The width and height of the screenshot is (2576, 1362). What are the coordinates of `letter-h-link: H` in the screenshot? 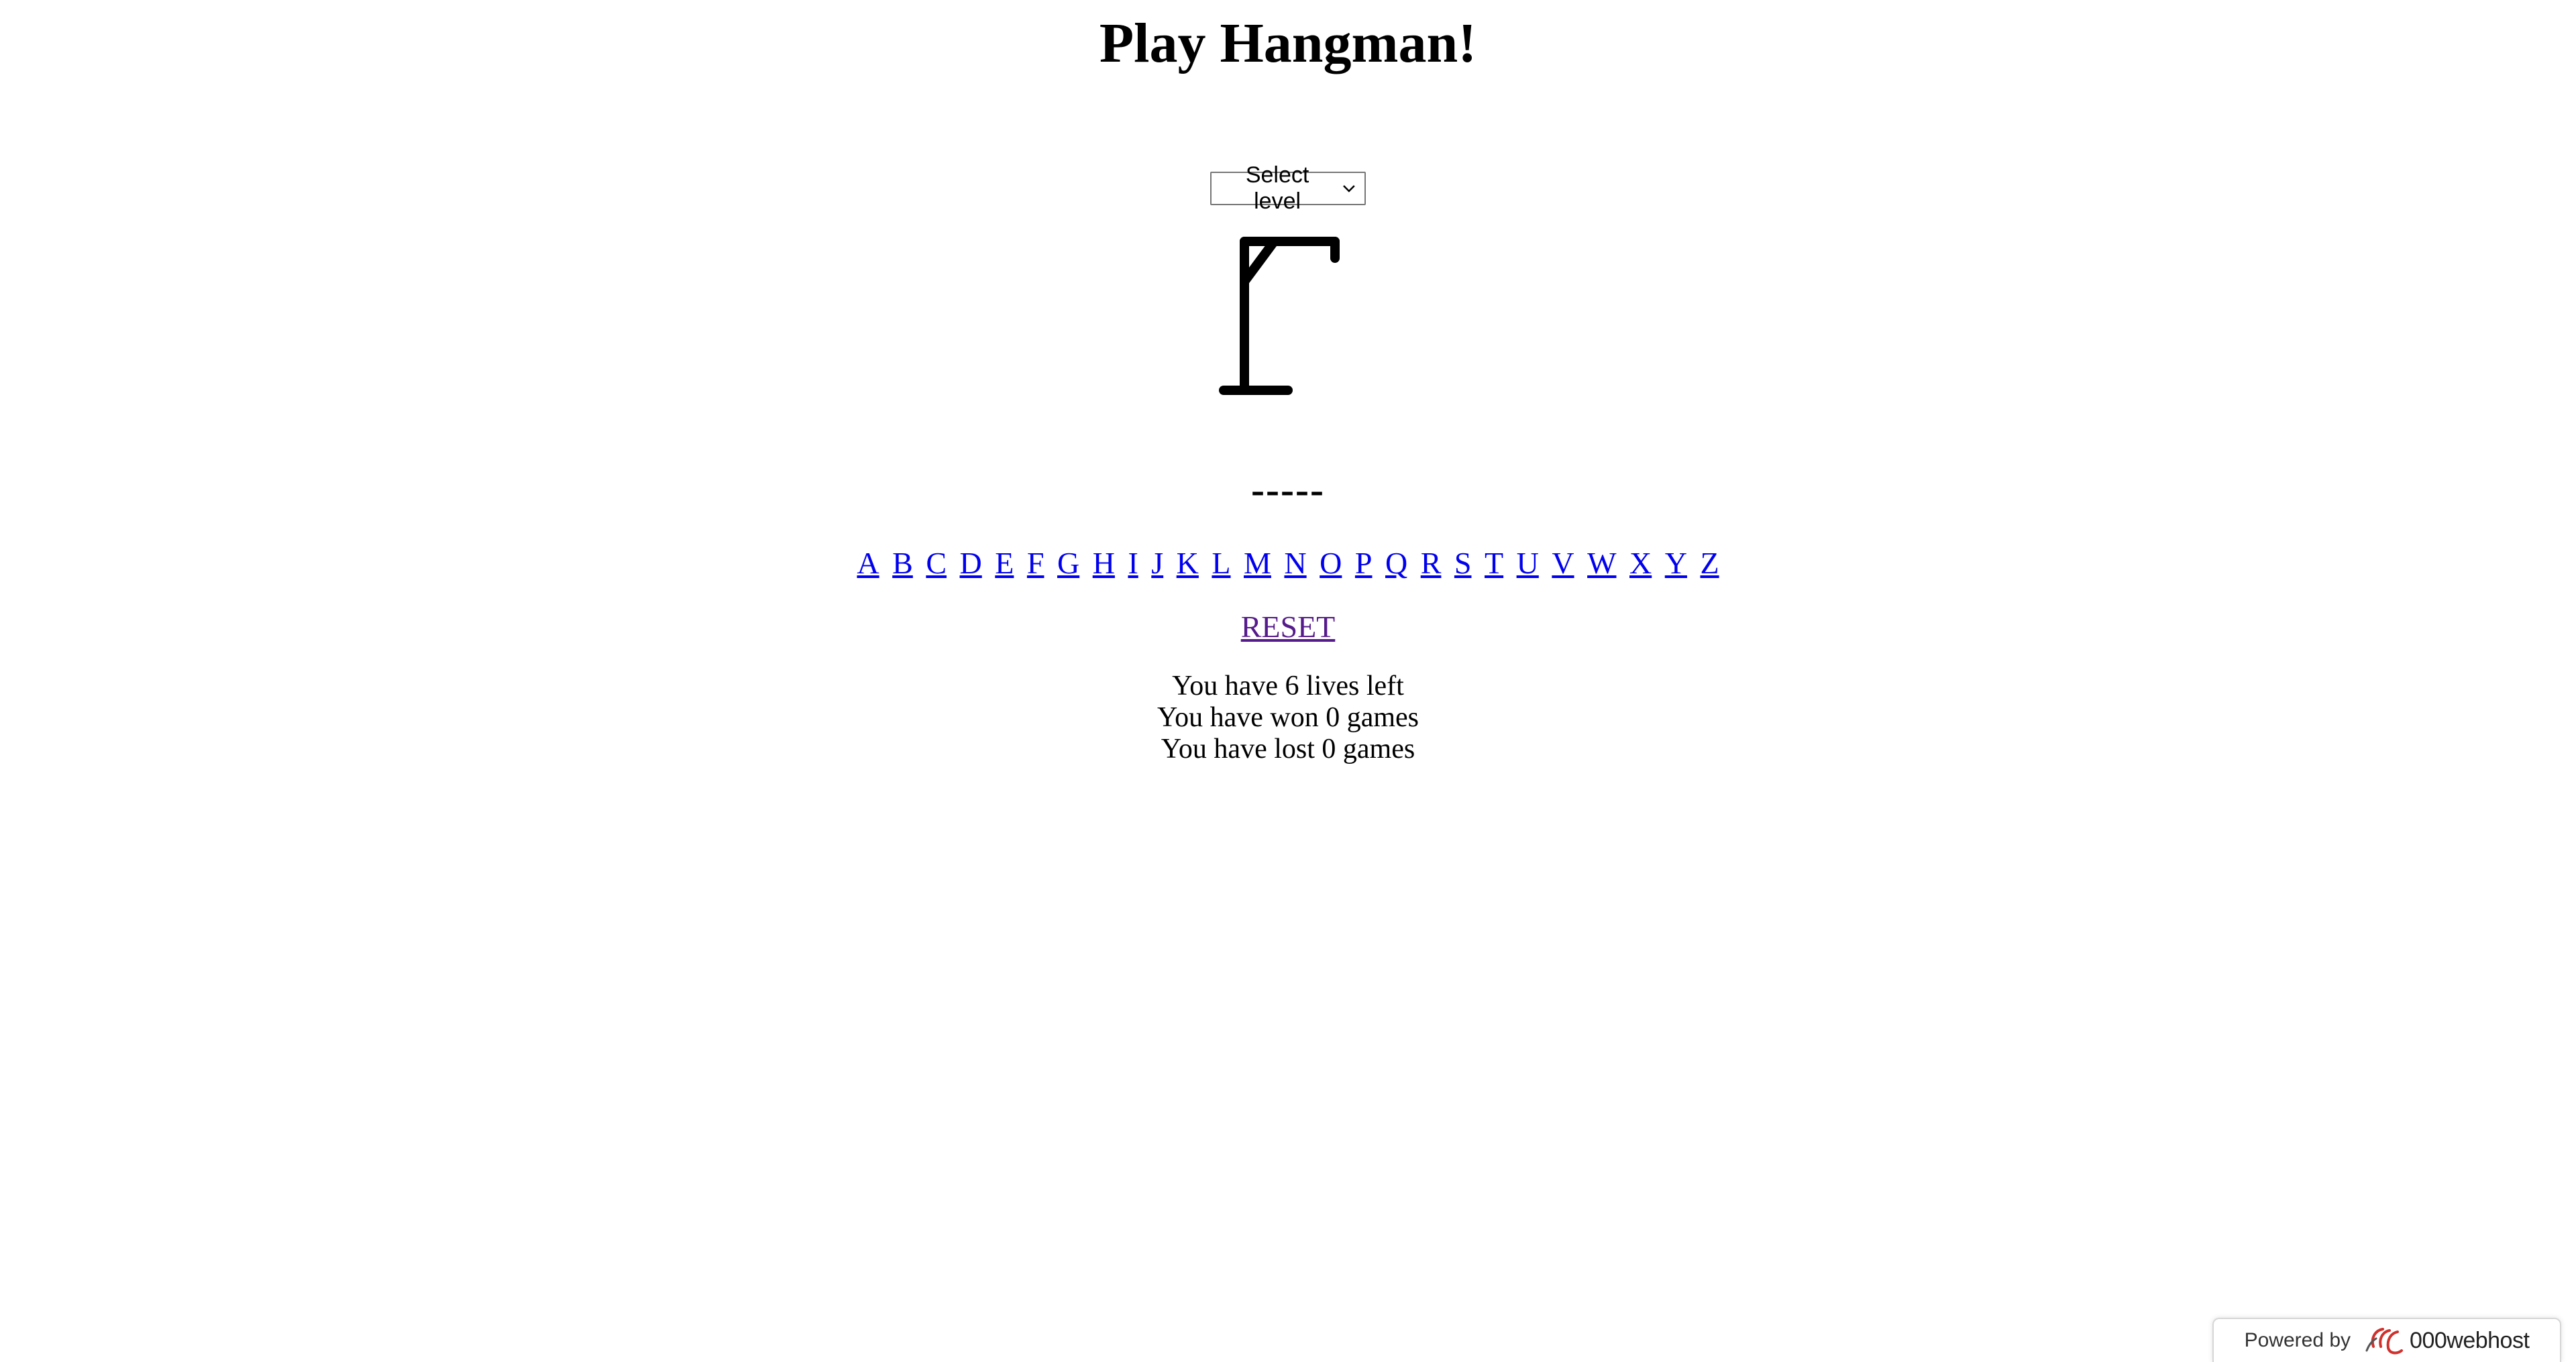 It's located at (1104, 563).